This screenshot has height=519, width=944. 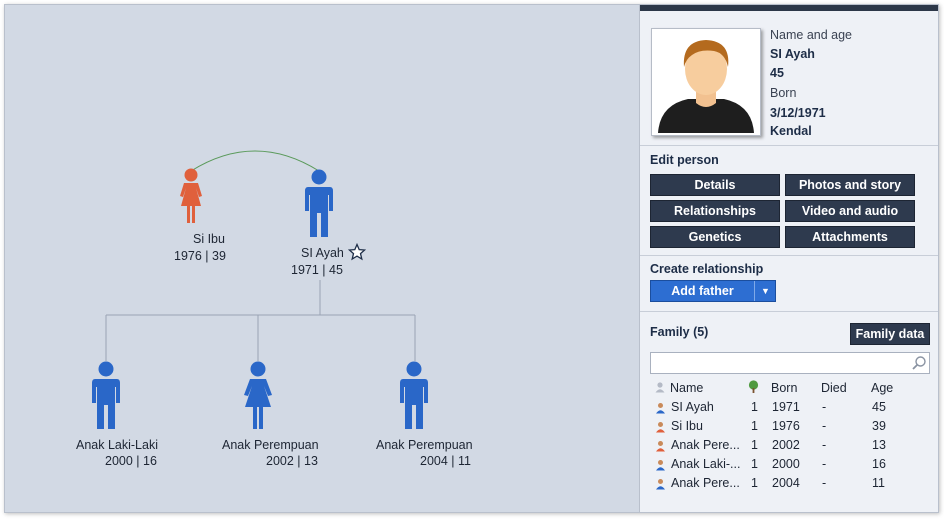 I want to click on cell-name: Si Ibu, so click(x=687, y=426).